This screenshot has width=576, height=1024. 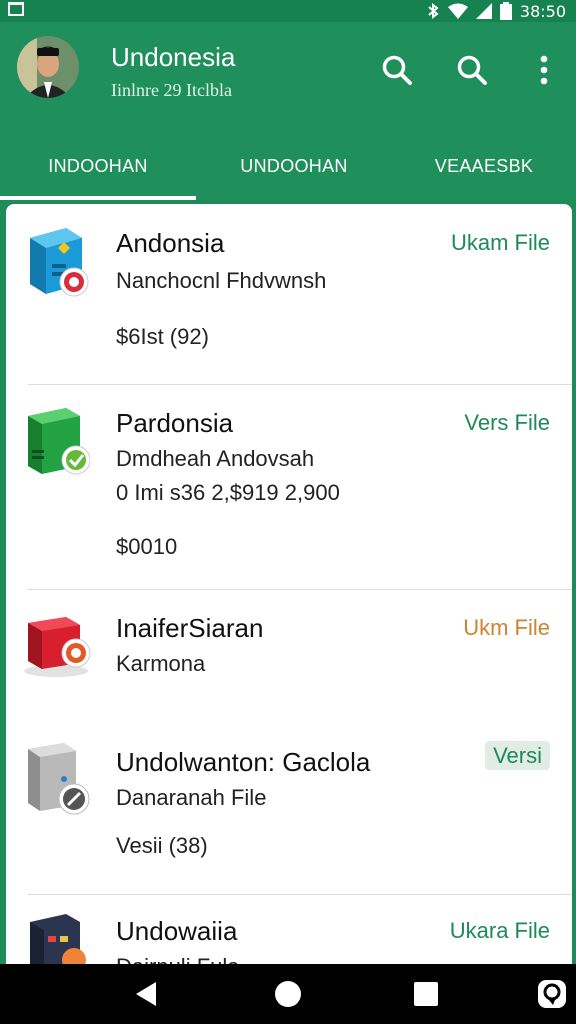 I want to click on tab-undoohan: UNDOOHAN, so click(x=294, y=166).